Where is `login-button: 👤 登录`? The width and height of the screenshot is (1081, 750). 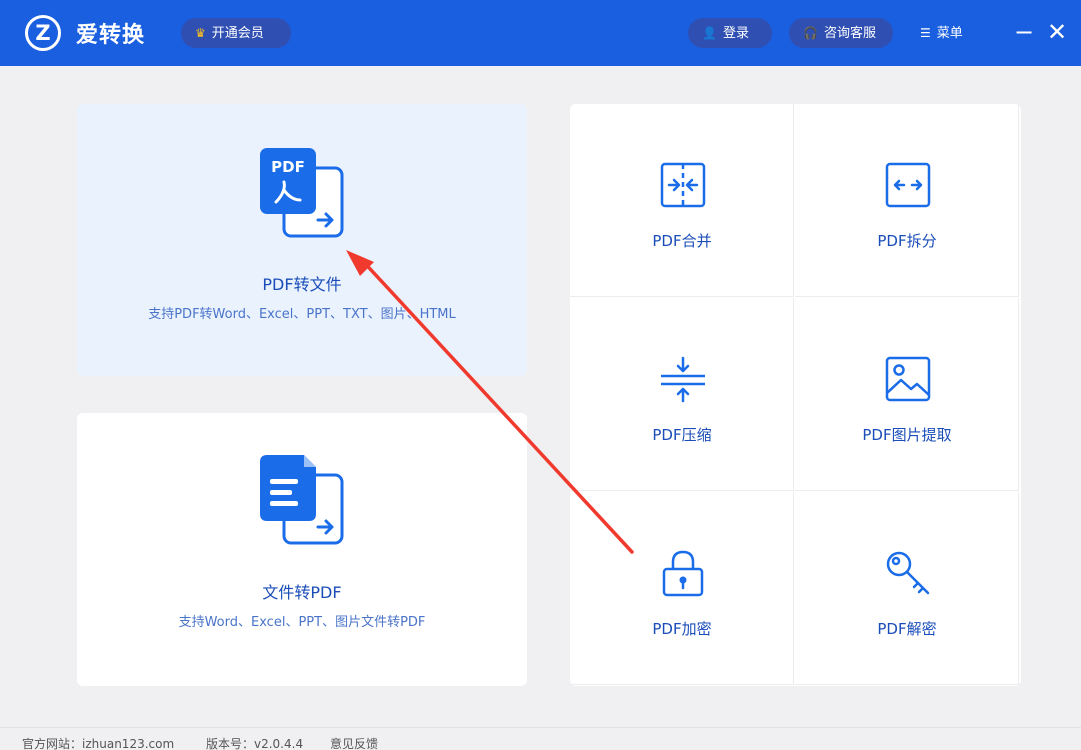 login-button: 👤 登录 is located at coordinates (730, 33).